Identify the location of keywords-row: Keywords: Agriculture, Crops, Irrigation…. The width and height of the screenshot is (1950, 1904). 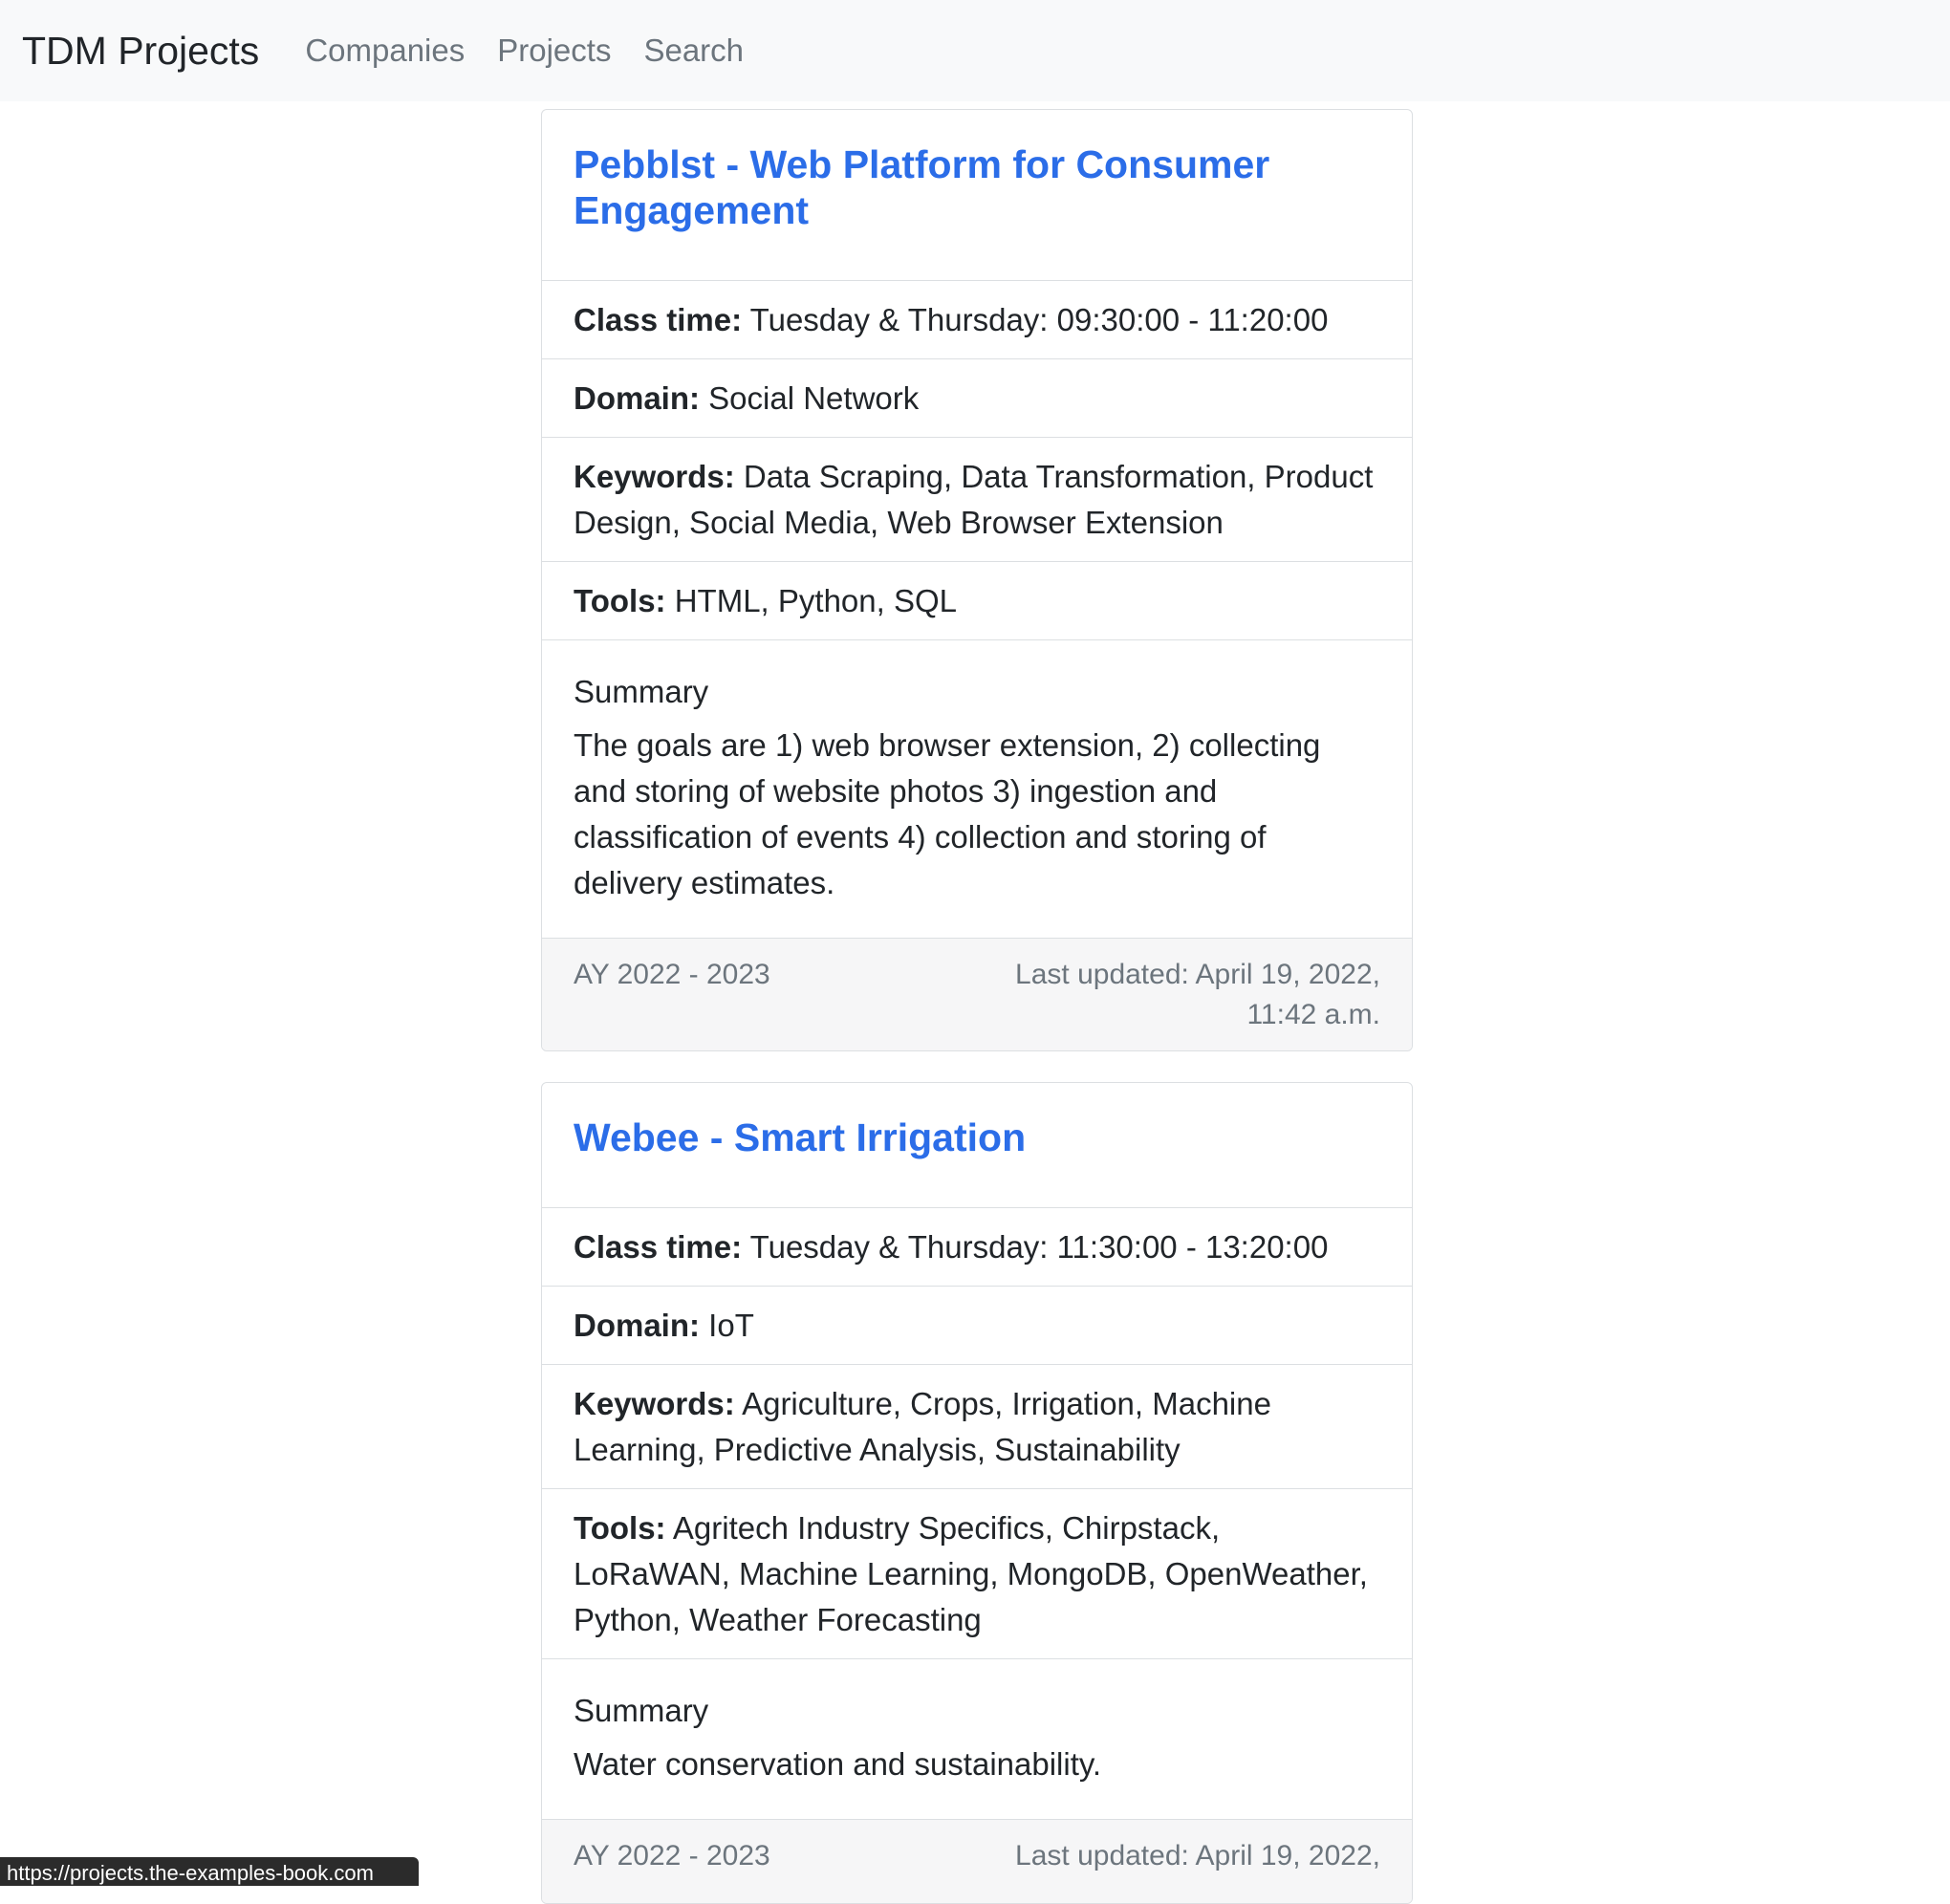
(977, 1426).